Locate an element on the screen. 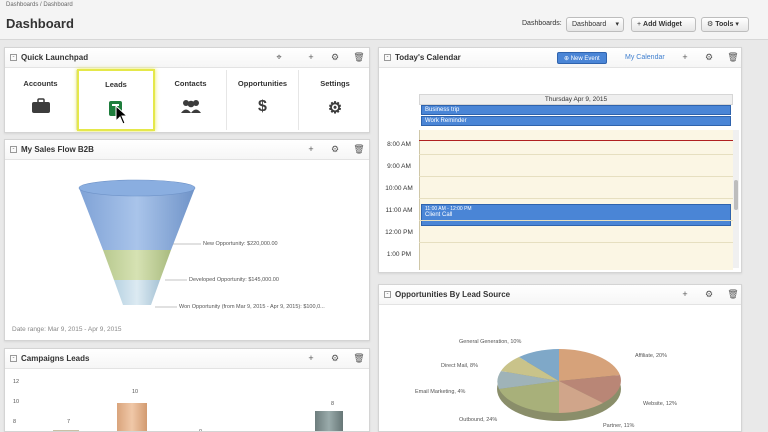 Image resolution: width=768 pixels, height=432 pixels. scrollbar-thumb is located at coordinates (736, 195).